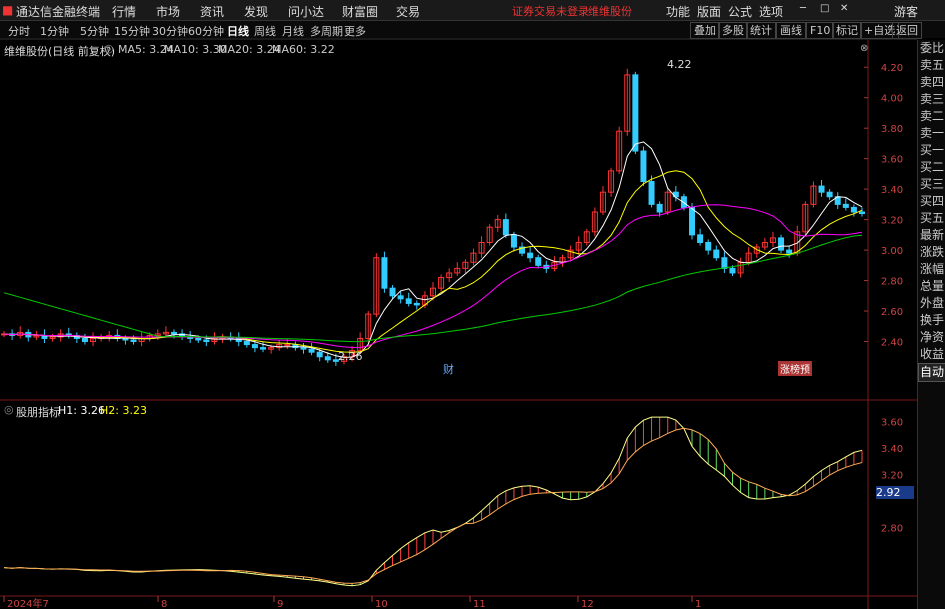  Describe the element at coordinates (931, 99) in the screenshot. I see `sidebar-sell3: 卖三` at that location.